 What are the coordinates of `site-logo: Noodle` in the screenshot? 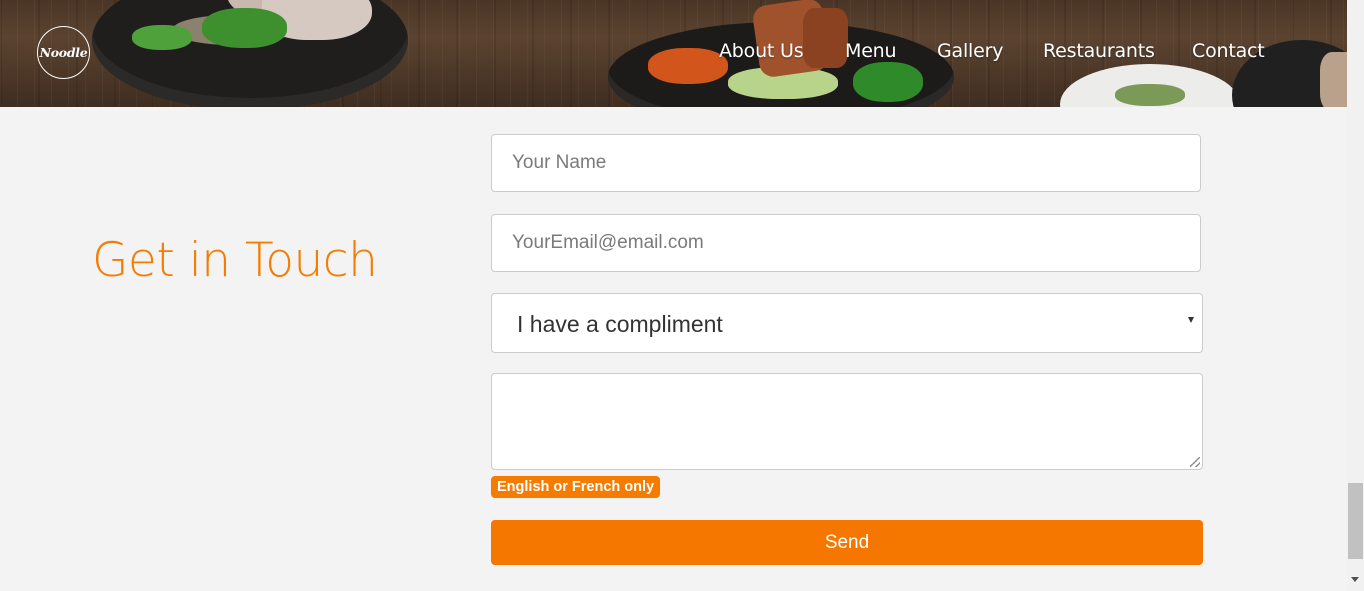 It's located at (63, 52).